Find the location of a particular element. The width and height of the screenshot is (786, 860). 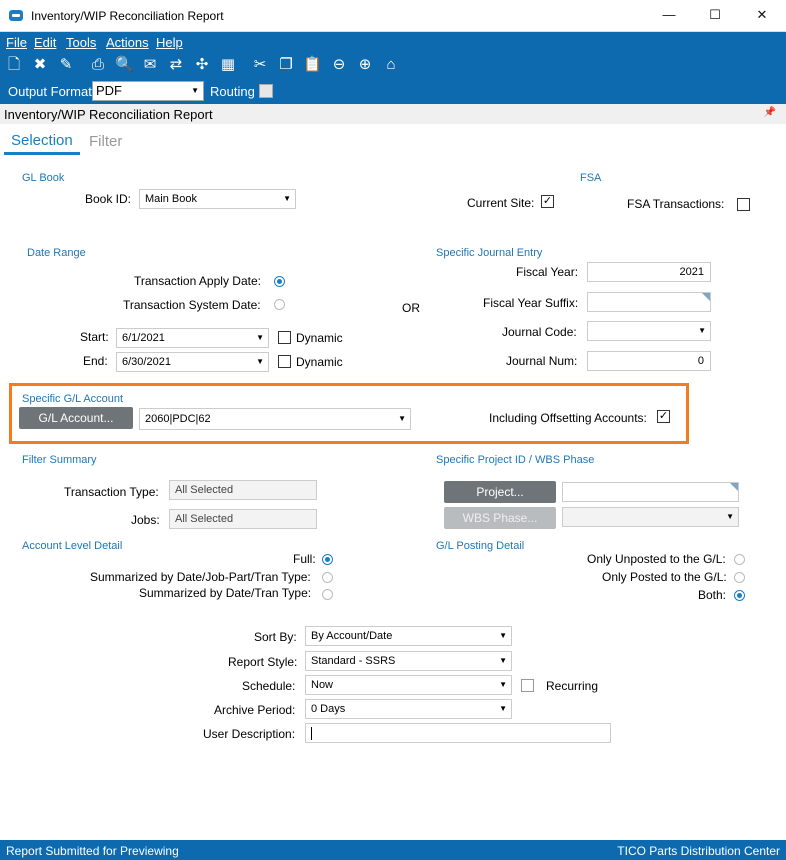

menu-actions: Actions is located at coordinates (127, 42).